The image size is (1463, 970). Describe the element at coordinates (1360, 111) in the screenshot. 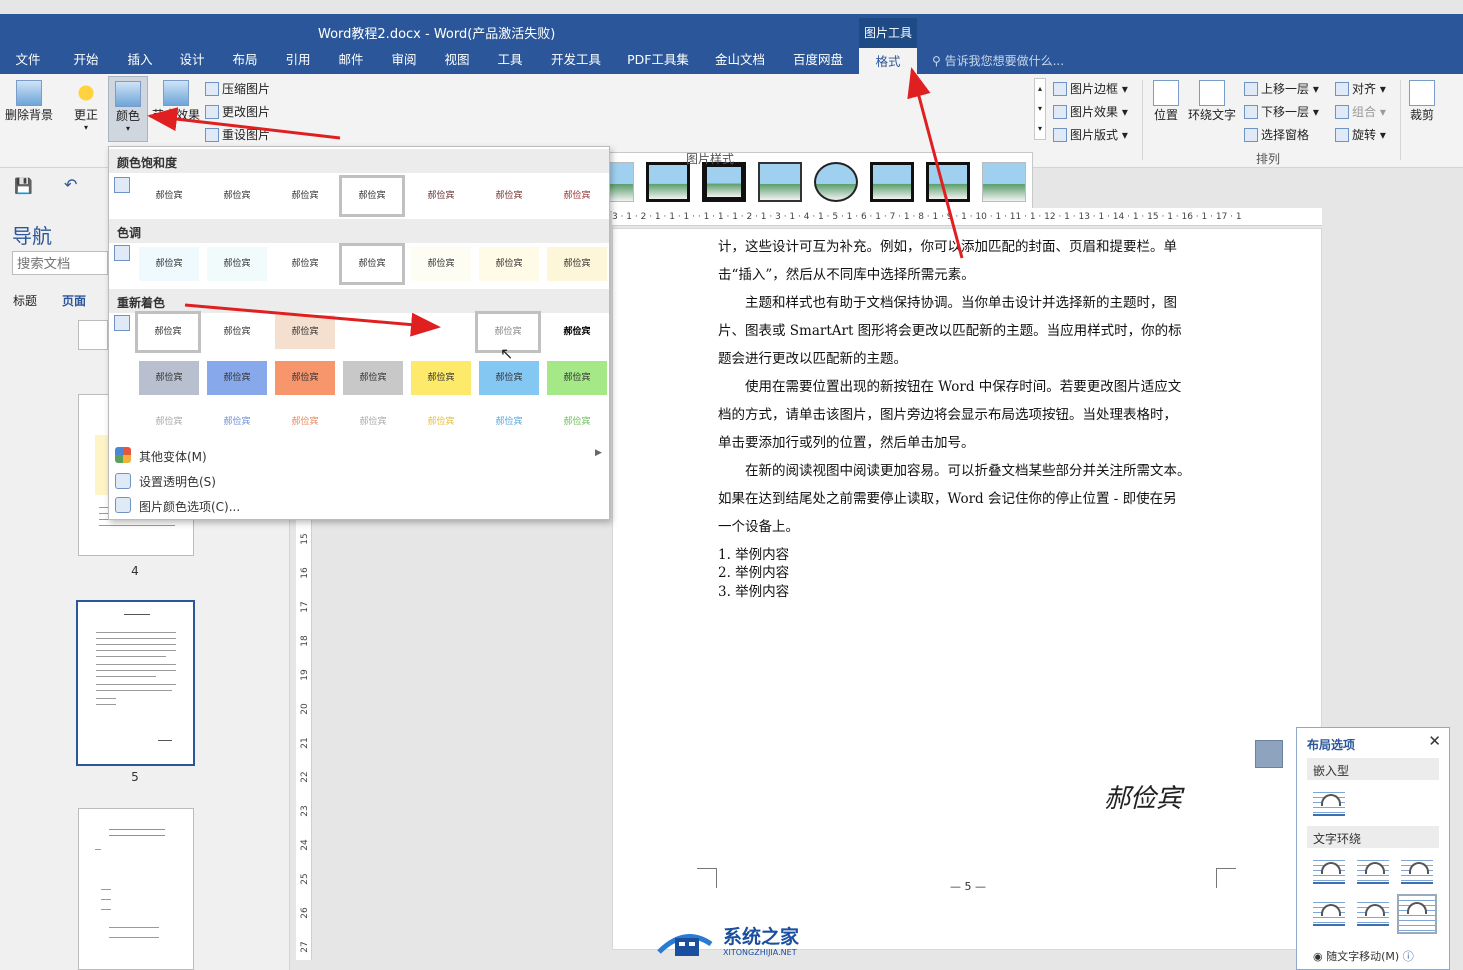

I see `group-button: 组合 ▾` at that location.